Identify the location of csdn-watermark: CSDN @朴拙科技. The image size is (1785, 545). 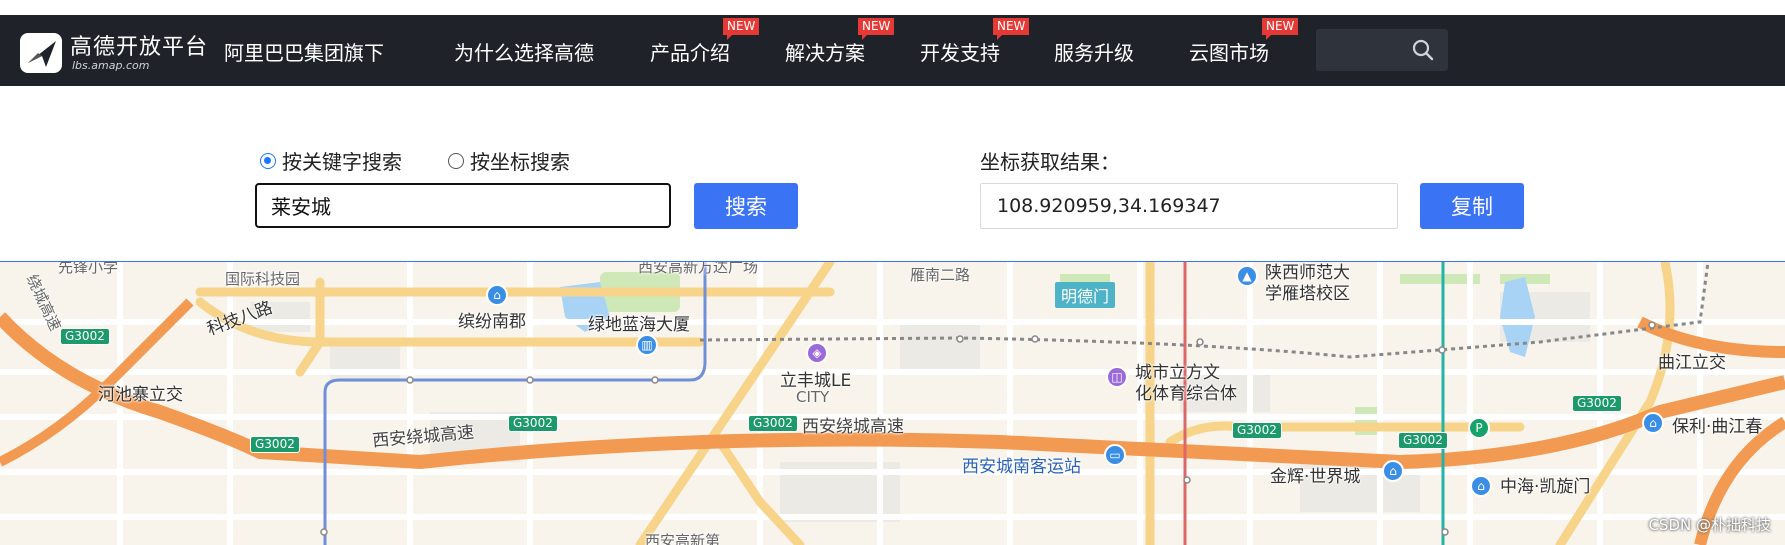
(1709, 525).